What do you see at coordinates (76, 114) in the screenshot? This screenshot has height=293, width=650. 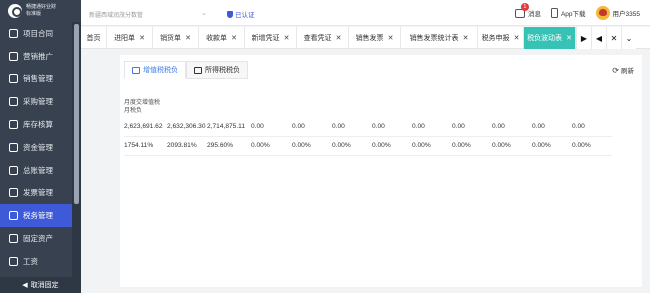 I see `sidebar-scrollbar-thumb` at bounding box center [76, 114].